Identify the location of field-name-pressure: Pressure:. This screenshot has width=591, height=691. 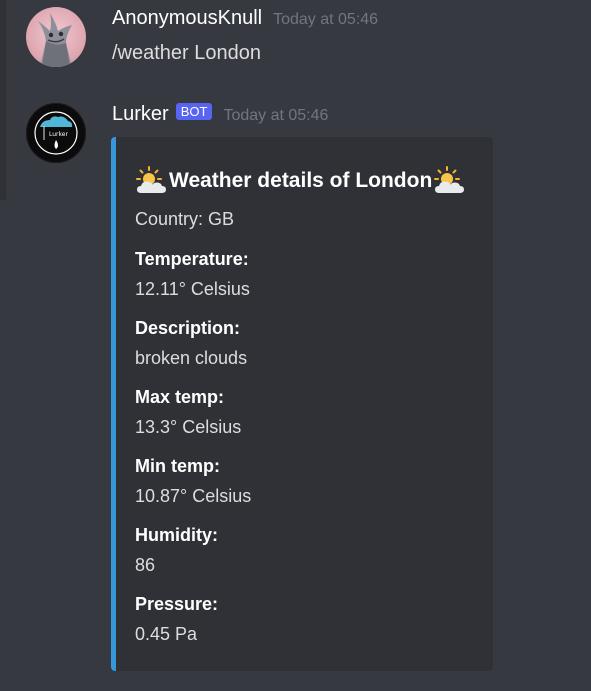
(177, 604).